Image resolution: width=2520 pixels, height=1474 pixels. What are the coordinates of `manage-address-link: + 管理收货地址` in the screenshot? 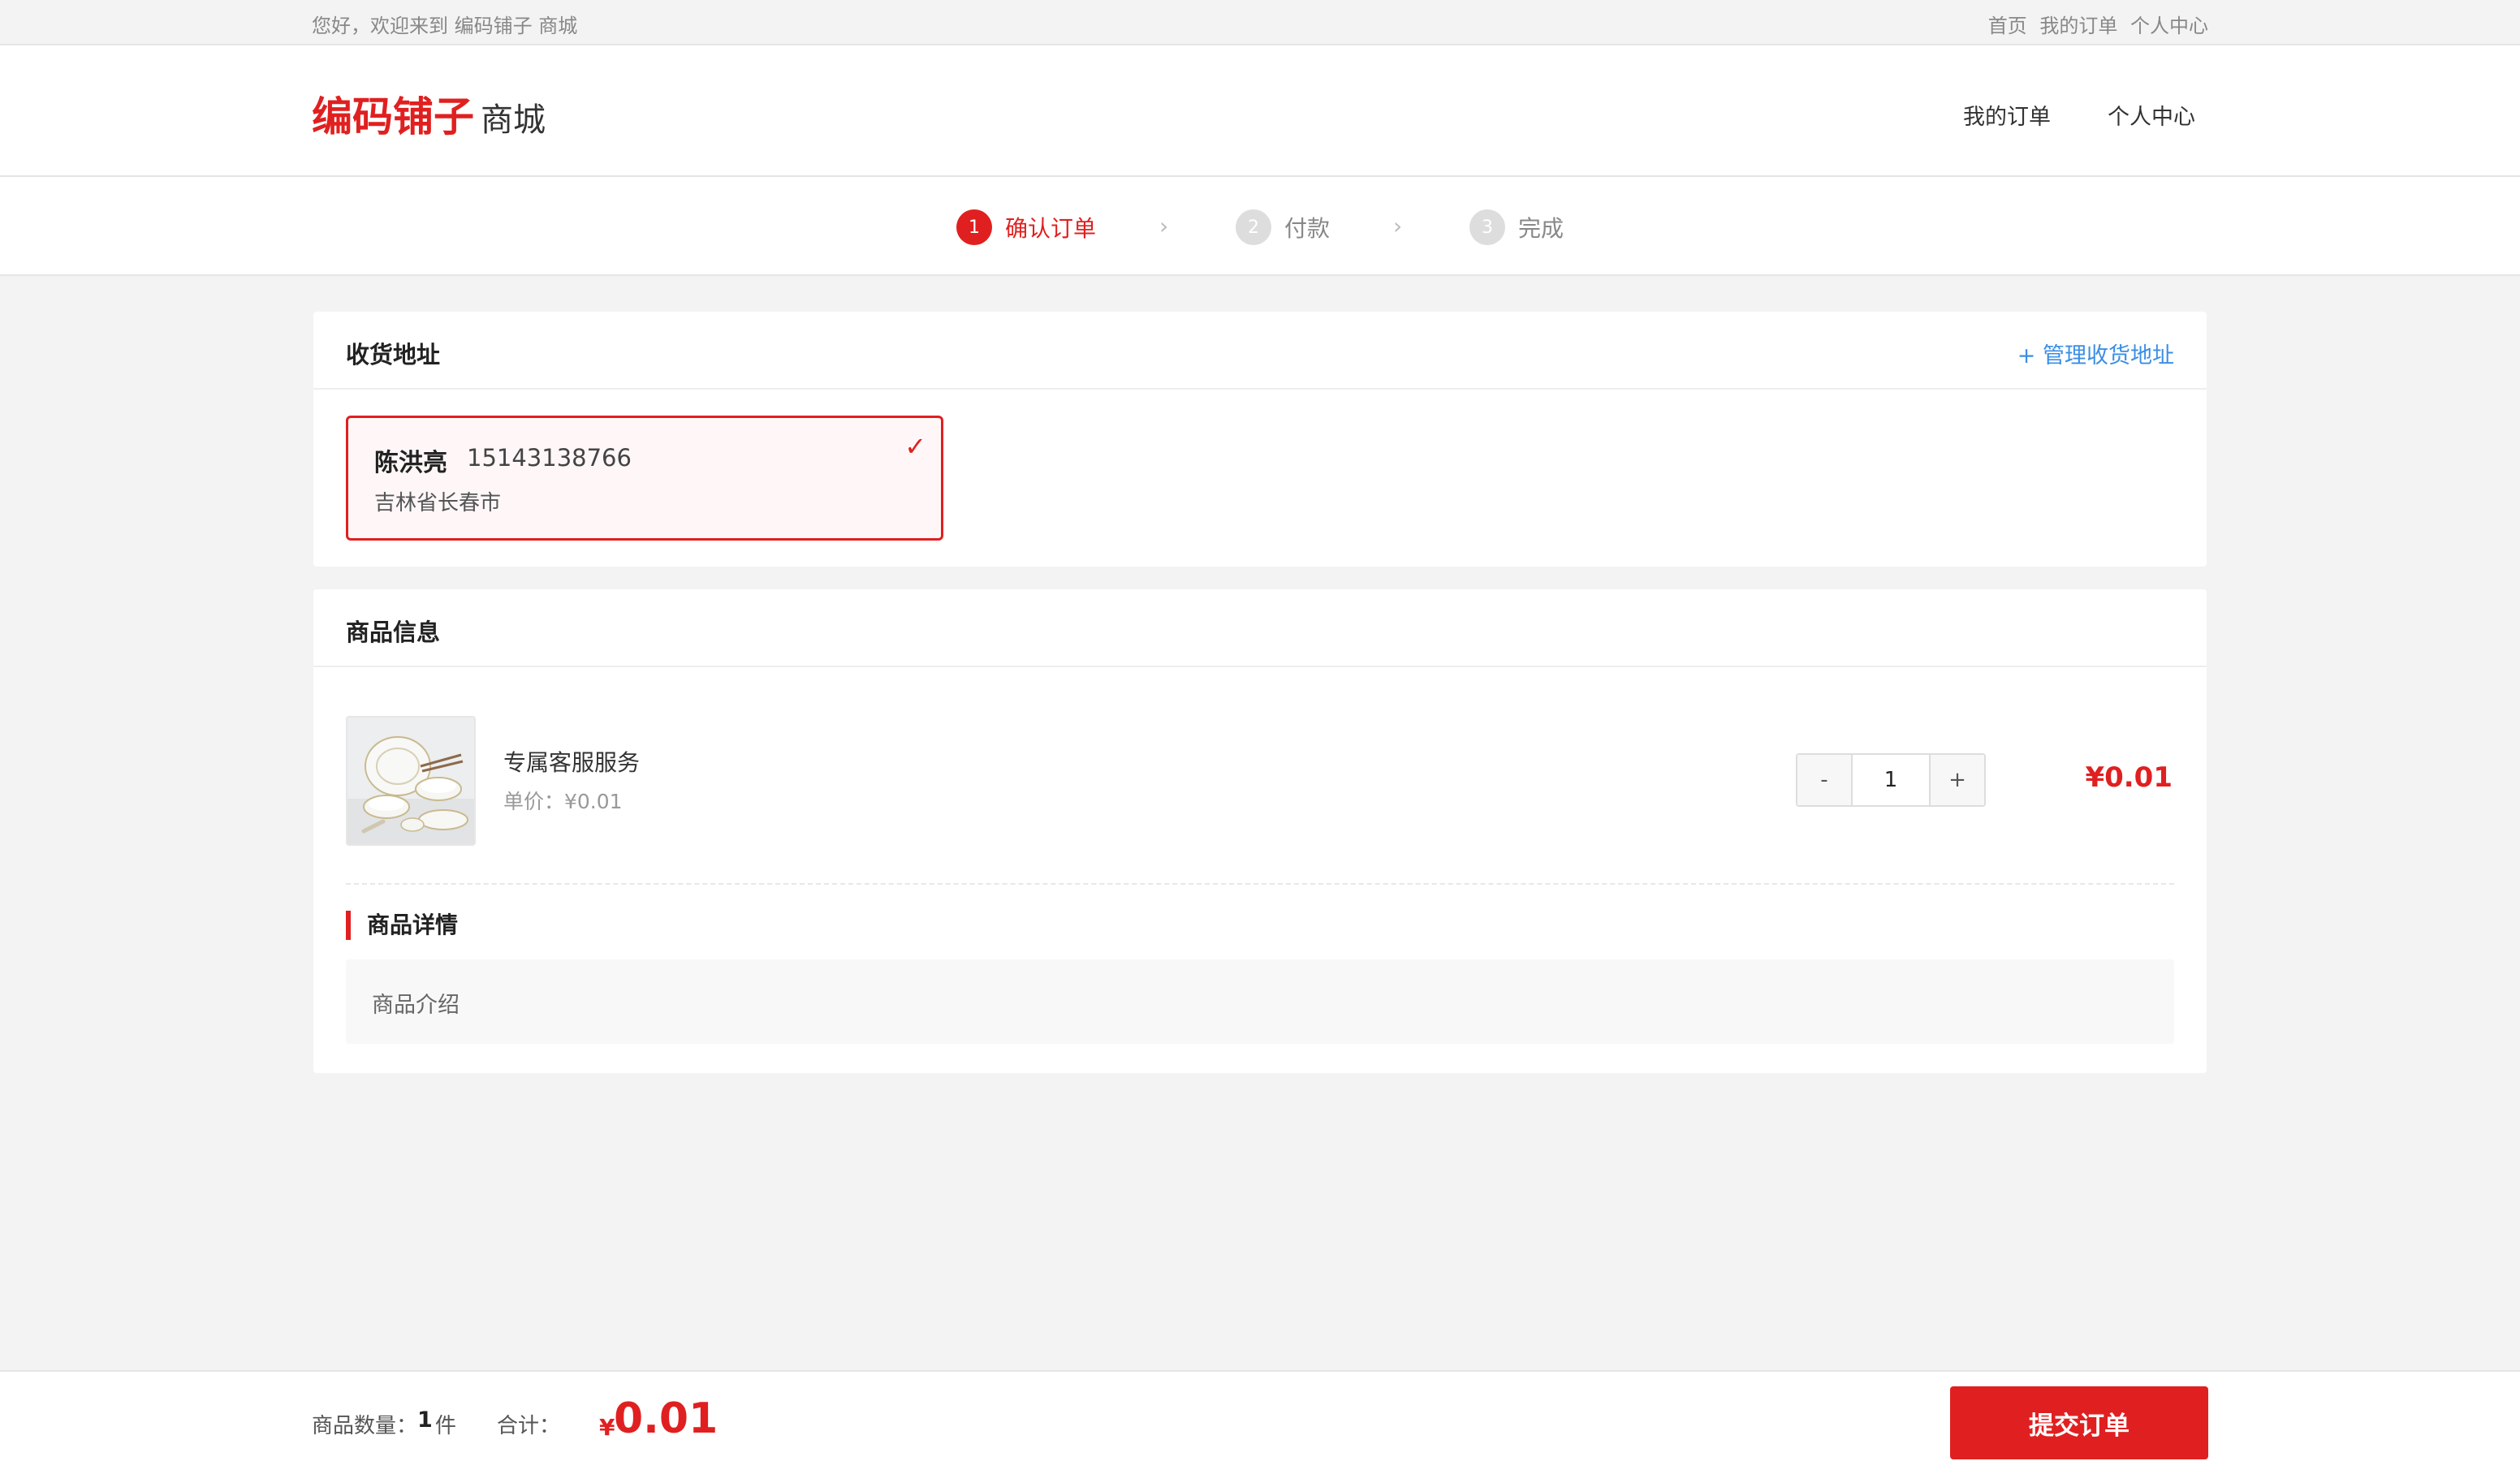 It's located at (2095, 353).